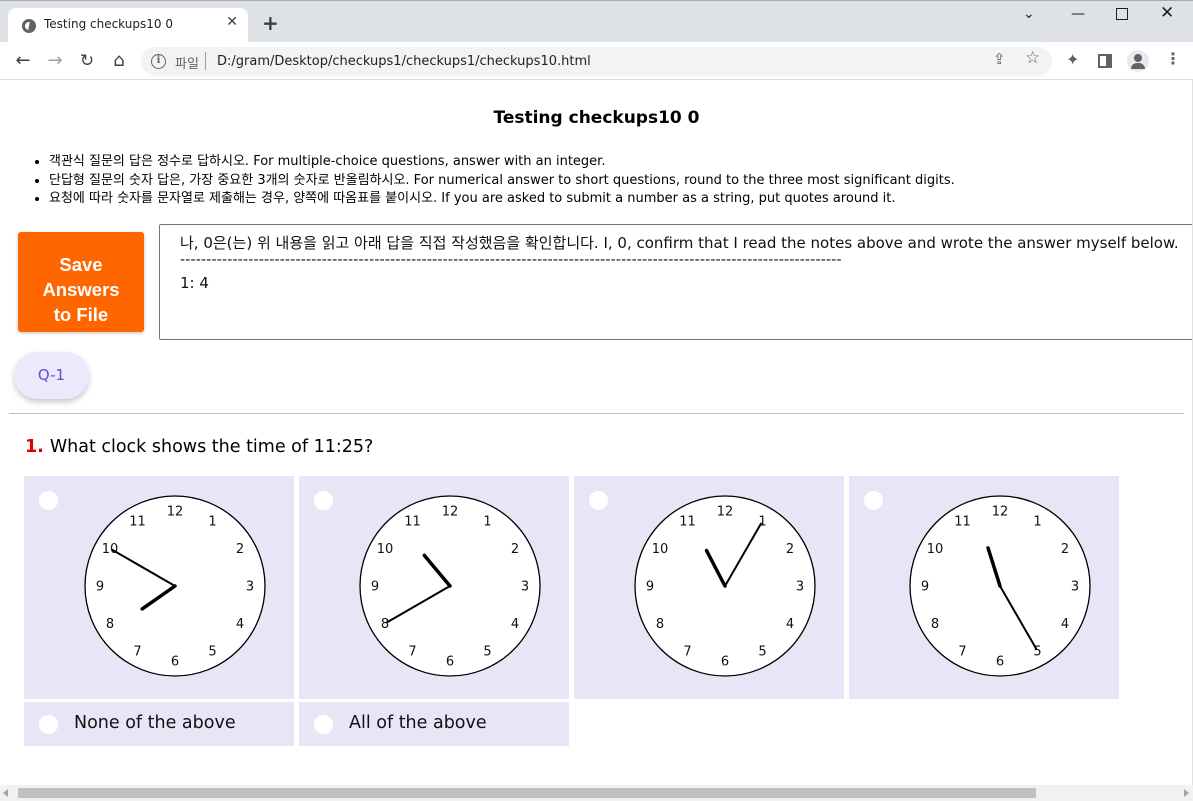 This screenshot has height=801, width=1193. I want to click on save-button-label-line: to File, so click(81, 314).